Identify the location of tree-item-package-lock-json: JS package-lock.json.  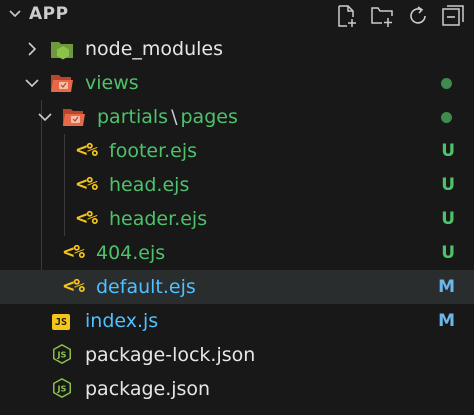
(237, 355).